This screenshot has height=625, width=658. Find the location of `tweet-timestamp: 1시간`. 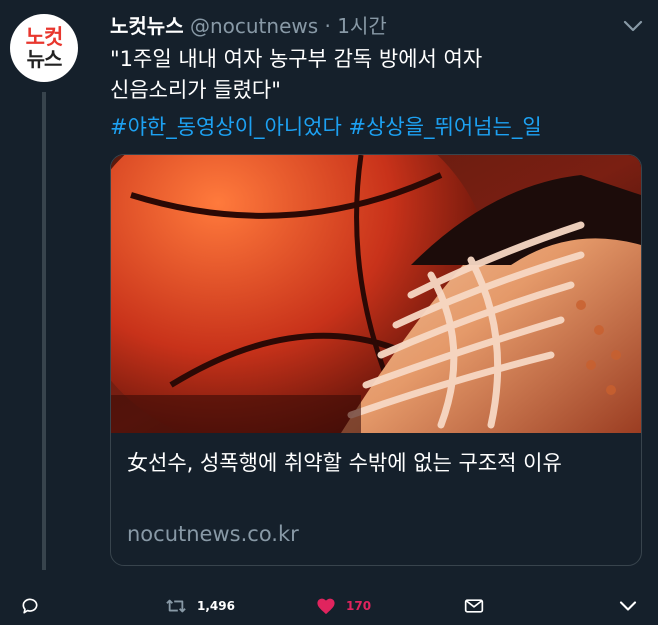

tweet-timestamp: 1시간 is located at coordinates (362, 26).